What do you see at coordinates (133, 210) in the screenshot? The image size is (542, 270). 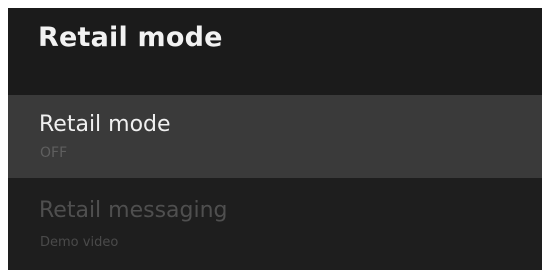 I see `retail-messaging-setting-title: Retail messaging` at bounding box center [133, 210].